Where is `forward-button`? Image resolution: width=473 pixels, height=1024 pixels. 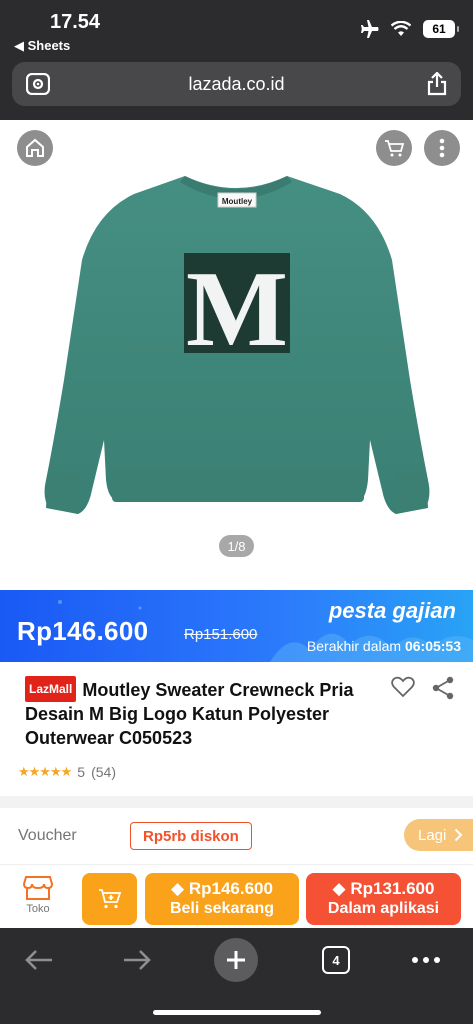 forward-button is located at coordinates (137, 960).